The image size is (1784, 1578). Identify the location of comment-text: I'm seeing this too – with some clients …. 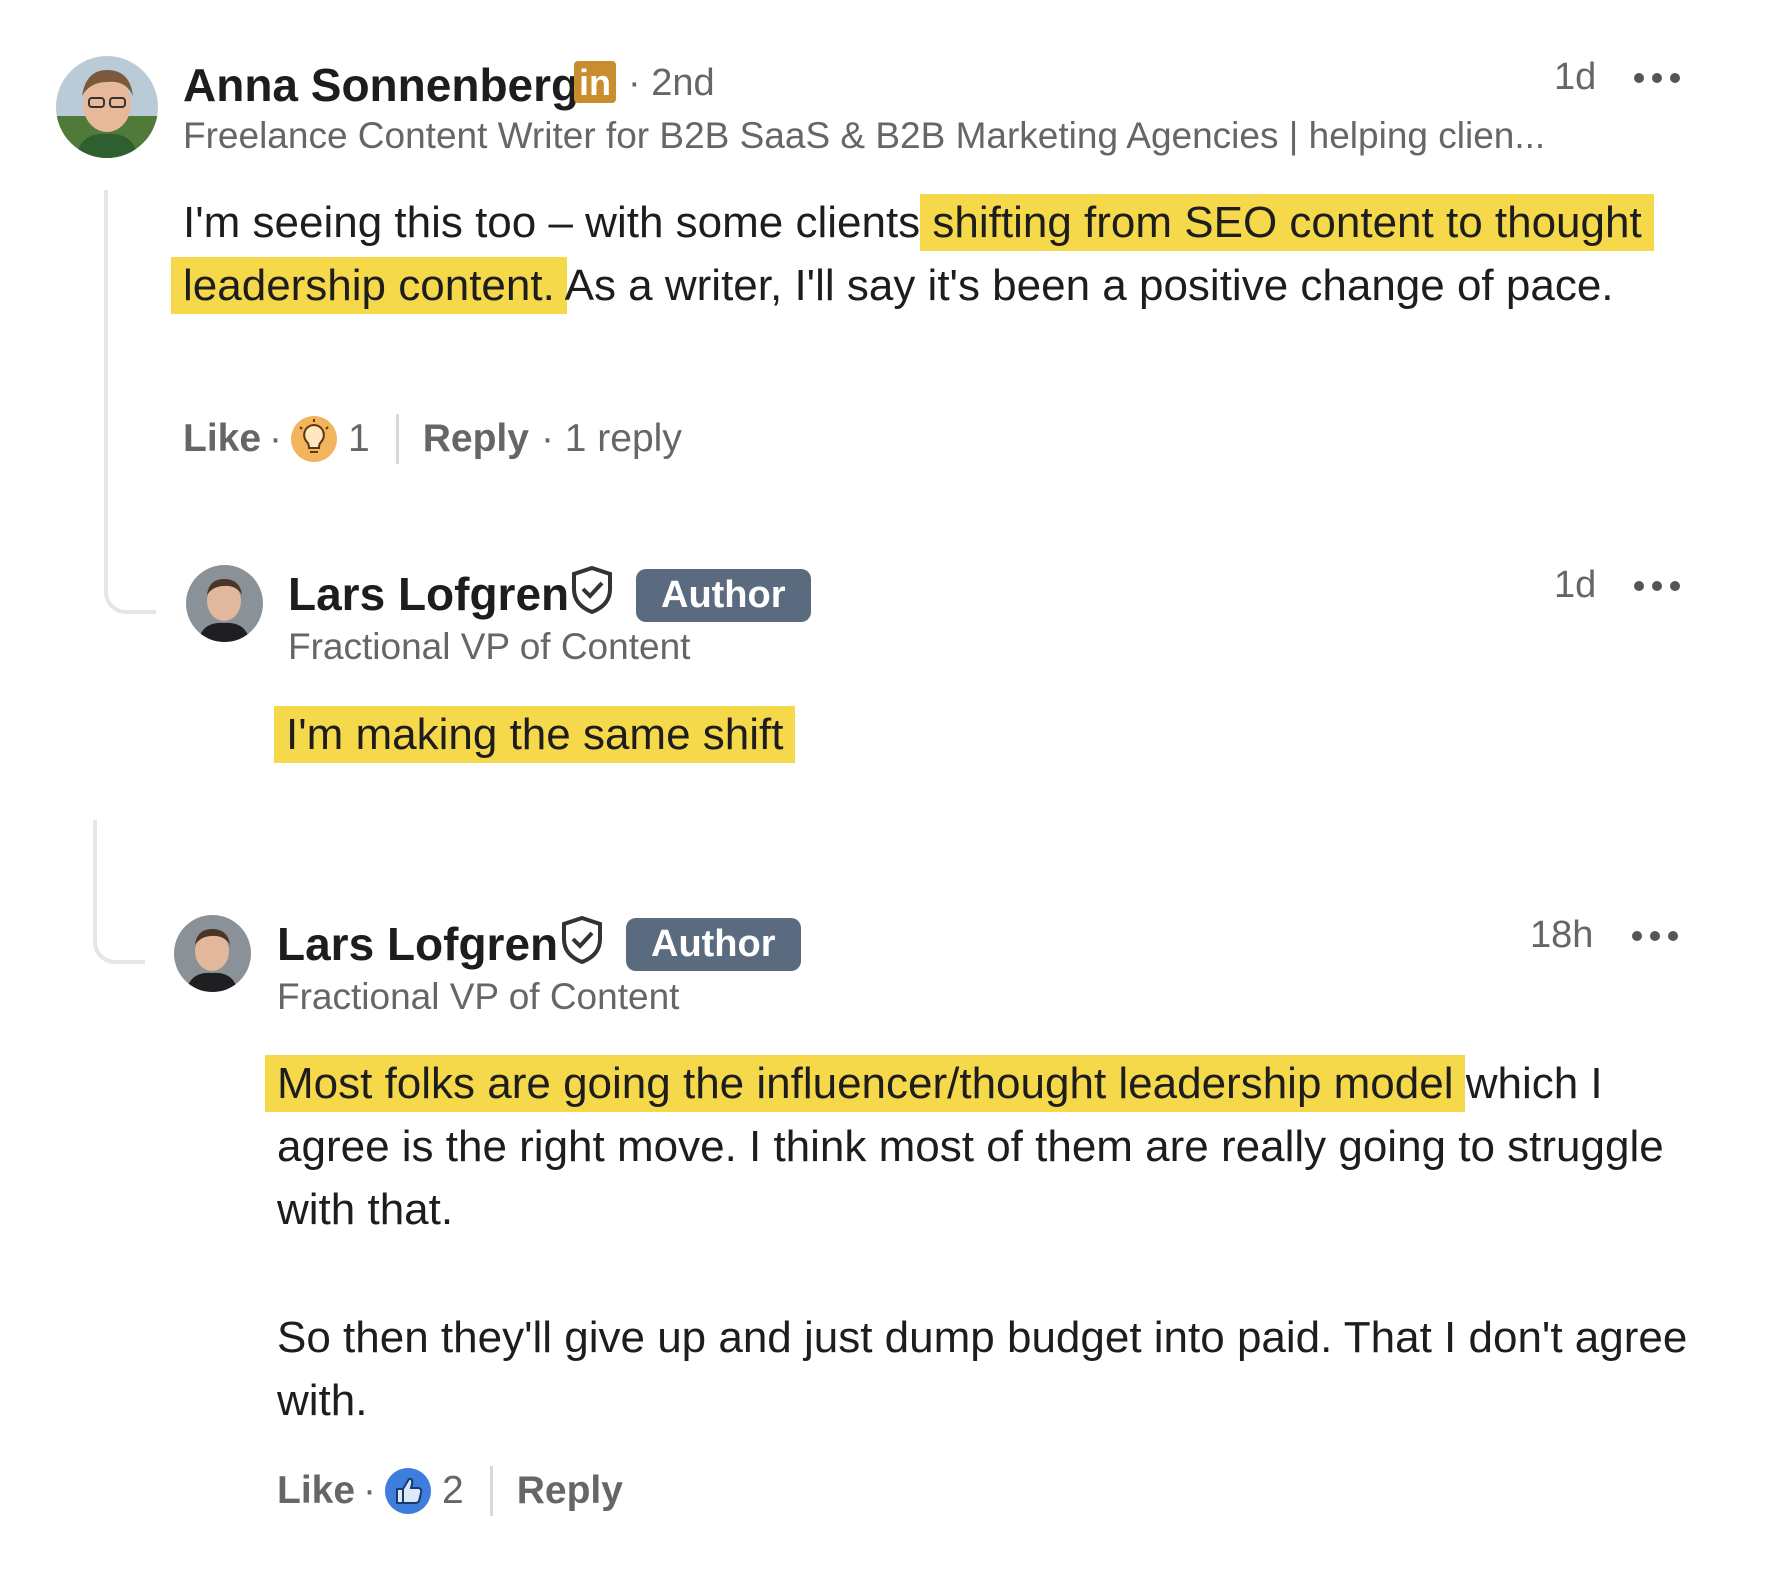
(937, 254).